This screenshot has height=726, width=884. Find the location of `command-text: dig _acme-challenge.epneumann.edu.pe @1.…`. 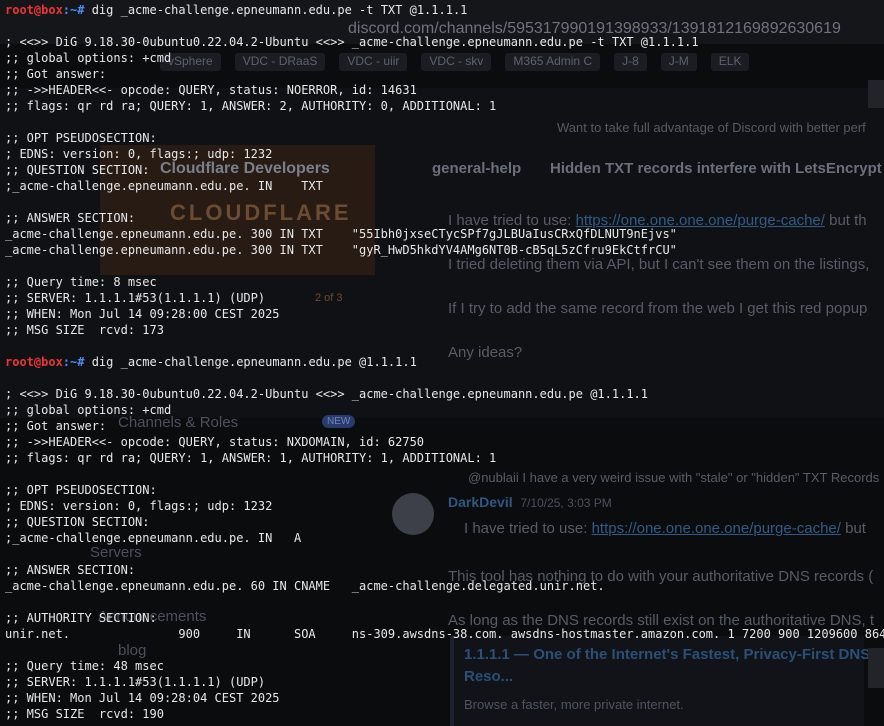

command-text: dig _acme-challenge.epneumann.edu.pe @1.… is located at coordinates (250, 362).